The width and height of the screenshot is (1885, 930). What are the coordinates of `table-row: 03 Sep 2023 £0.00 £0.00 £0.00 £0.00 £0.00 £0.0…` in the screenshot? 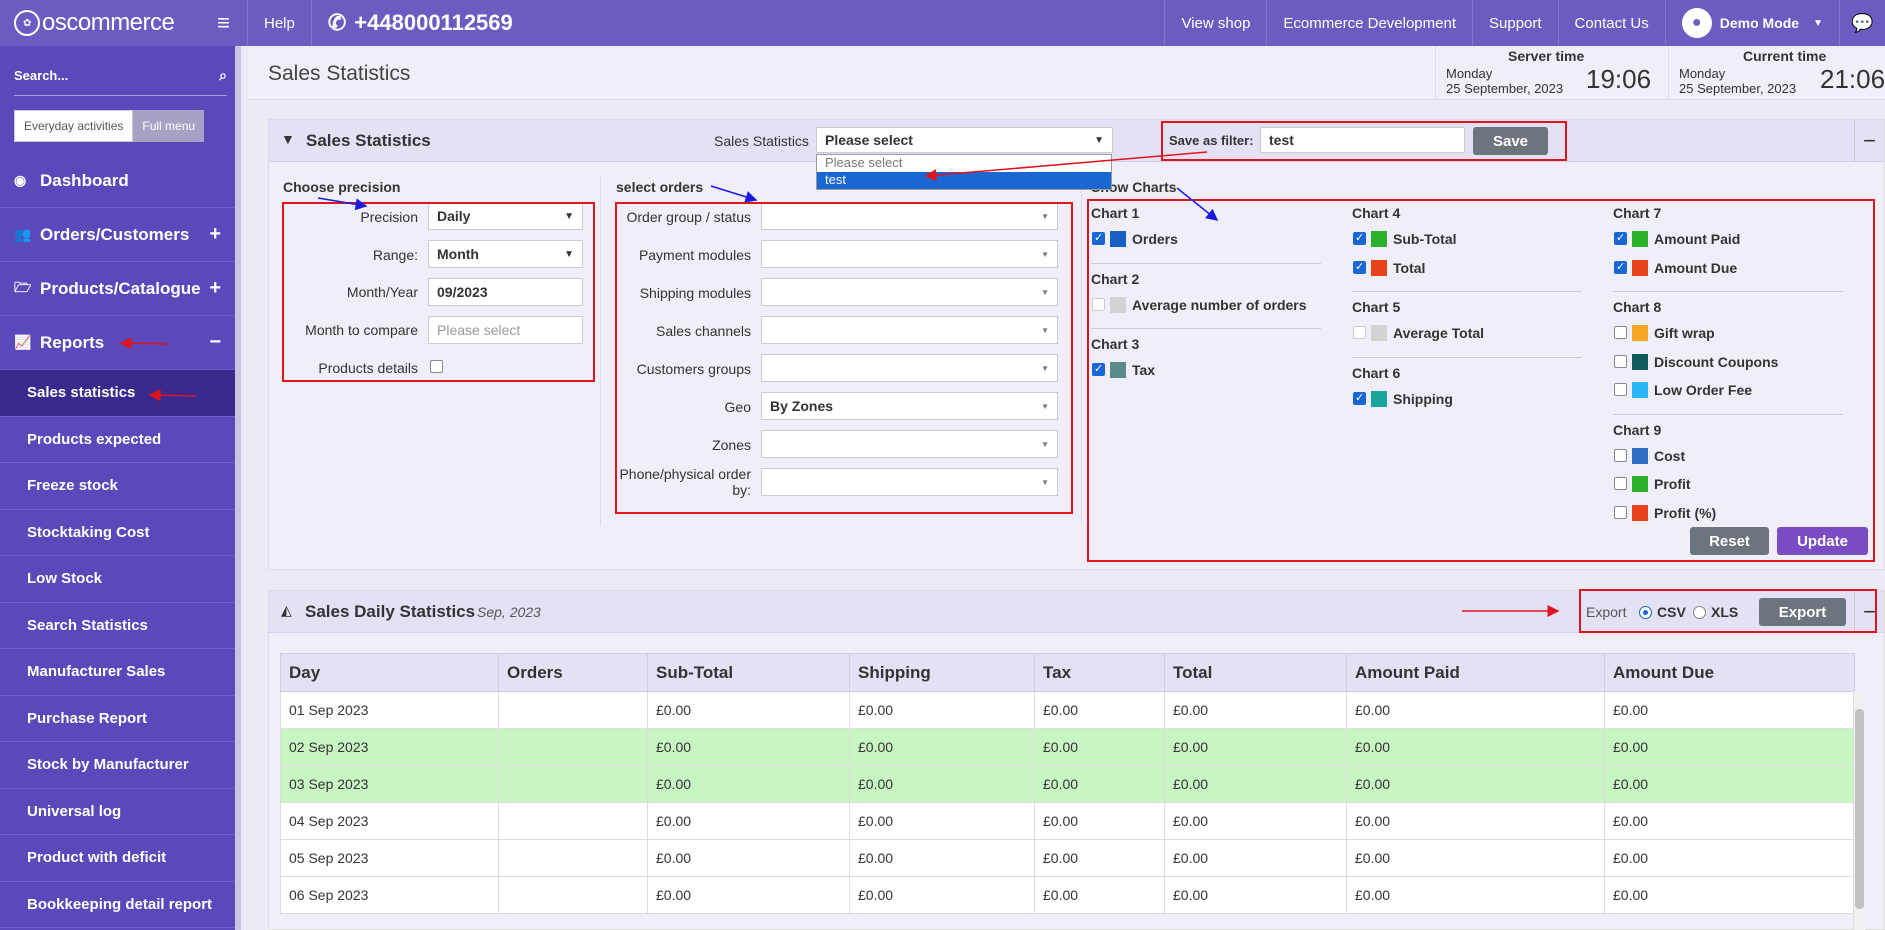 It's located at (1067, 784).